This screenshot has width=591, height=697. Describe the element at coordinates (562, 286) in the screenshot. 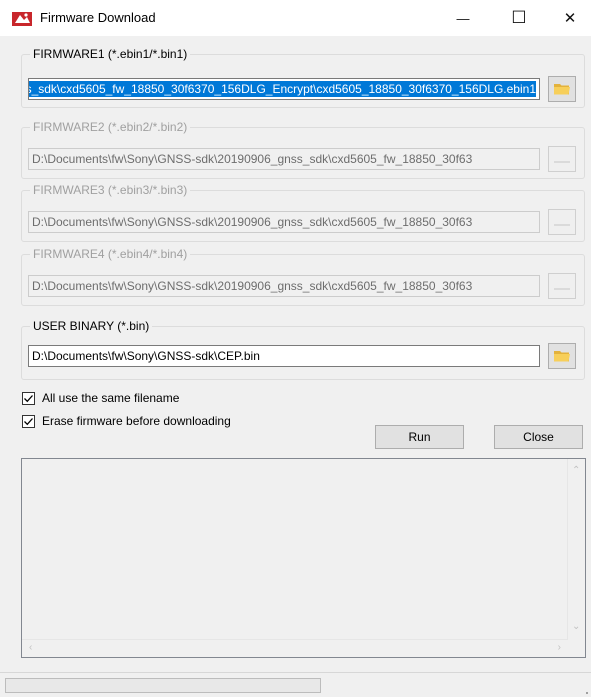

I see `firmware4-browse-button` at that location.